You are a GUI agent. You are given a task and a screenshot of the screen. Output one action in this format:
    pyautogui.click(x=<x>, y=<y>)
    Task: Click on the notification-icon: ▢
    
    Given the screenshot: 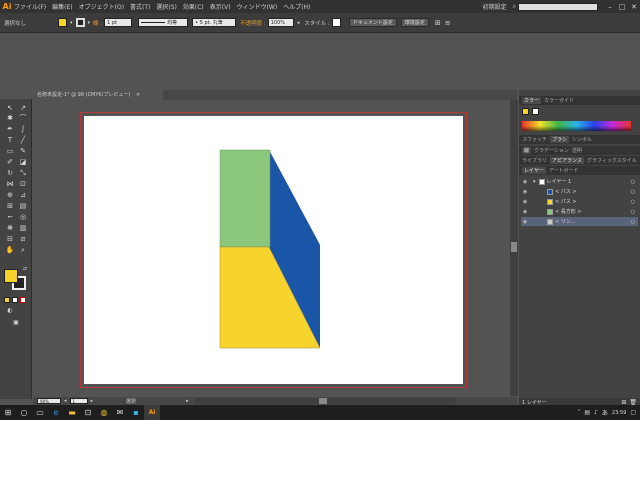 What is the action you would take?
    pyautogui.click(x=633, y=412)
    